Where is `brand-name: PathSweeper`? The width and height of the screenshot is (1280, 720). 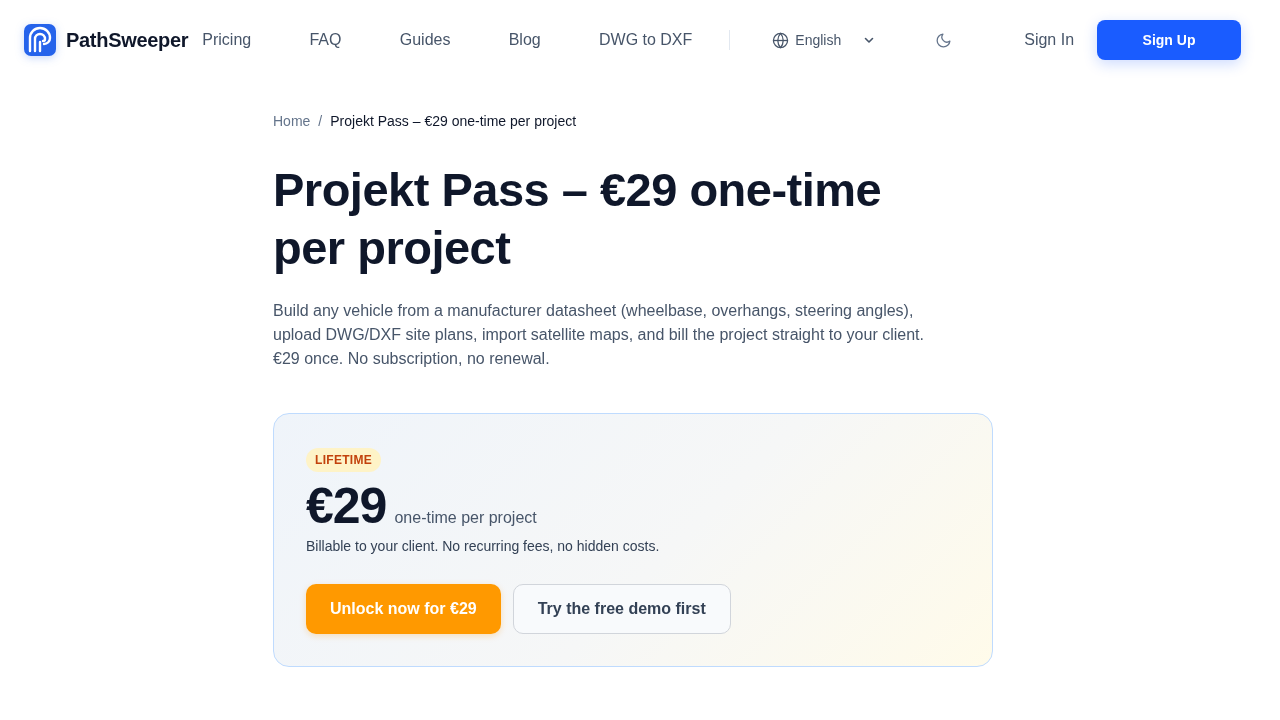 brand-name: PathSweeper is located at coordinates (127, 40).